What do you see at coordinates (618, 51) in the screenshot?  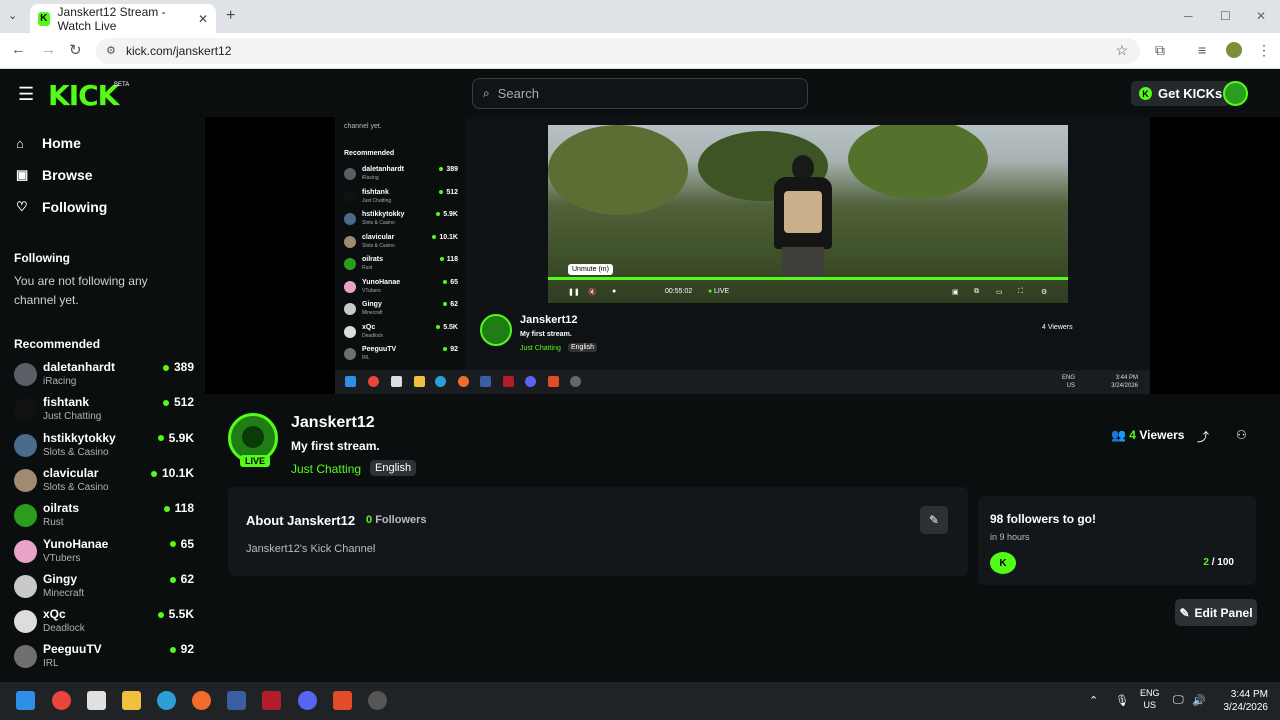 I see `address-bar: ⚙ kick.com/janskert12 ☆` at bounding box center [618, 51].